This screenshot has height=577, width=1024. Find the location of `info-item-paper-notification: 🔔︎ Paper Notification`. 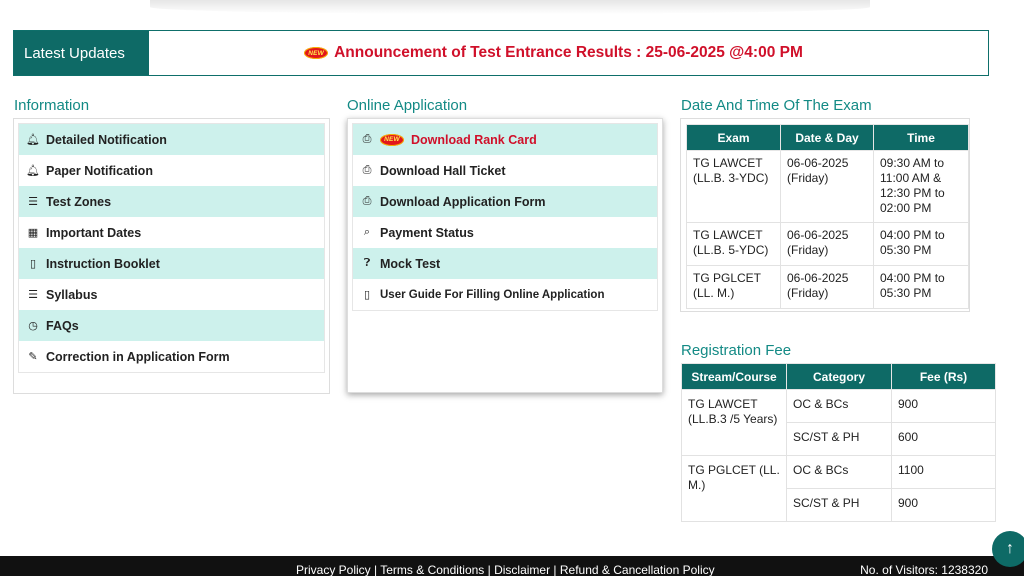

info-item-paper-notification: 🔔︎ Paper Notification is located at coordinates (171, 170).